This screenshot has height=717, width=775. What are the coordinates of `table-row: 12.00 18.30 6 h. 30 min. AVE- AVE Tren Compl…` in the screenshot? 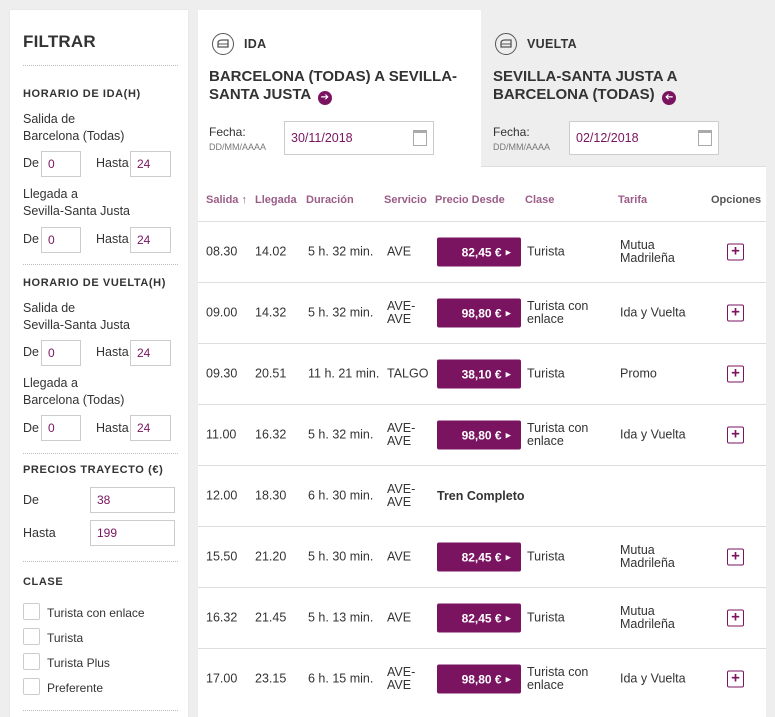 It's located at (482, 495).